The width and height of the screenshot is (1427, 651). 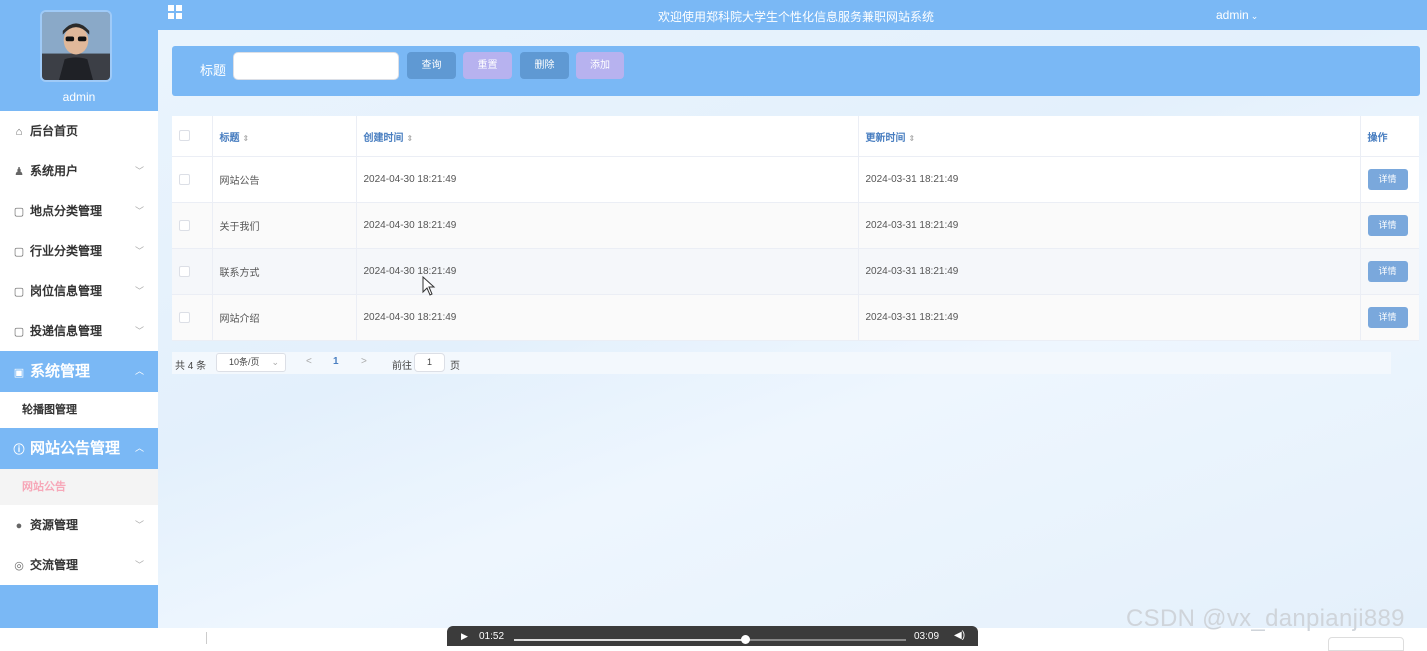 What do you see at coordinates (1254, 16) in the screenshot?
I see `caret-down-icon: ⌄` at bounding box center [1254, 16].